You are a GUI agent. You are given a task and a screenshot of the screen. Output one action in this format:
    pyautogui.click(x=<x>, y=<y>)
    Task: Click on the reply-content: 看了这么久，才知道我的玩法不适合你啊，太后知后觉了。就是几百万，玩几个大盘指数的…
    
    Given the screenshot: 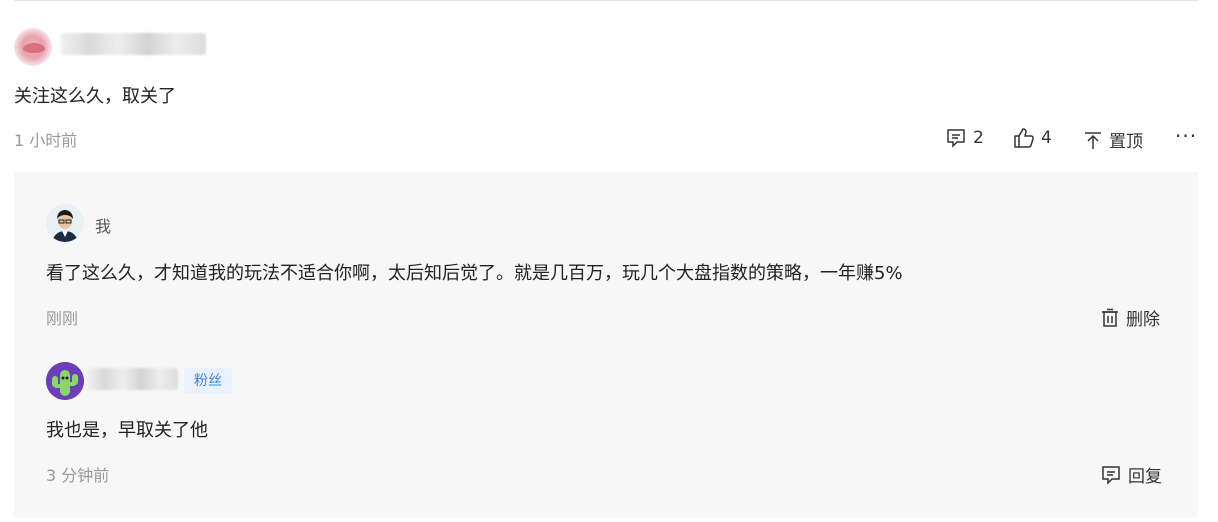 What is the action you would take?
    pyautogui.click(x=474, y=273)
    